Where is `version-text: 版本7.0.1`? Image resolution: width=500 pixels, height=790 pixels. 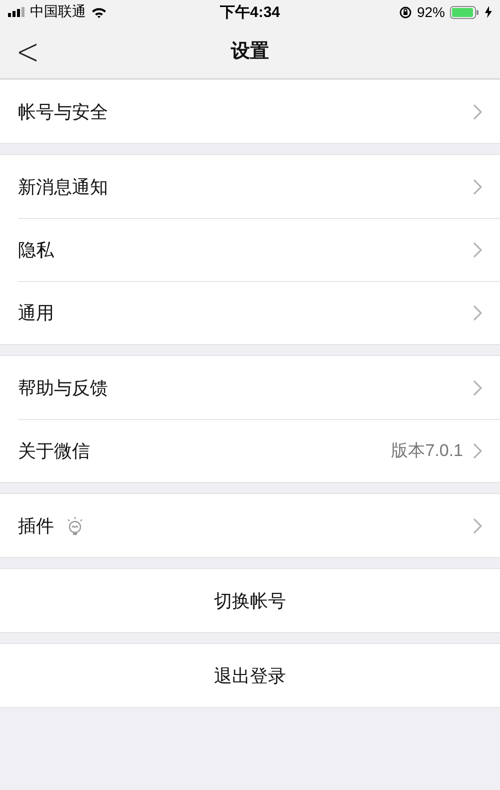
version-text: 版本7.0.1 is located at coordinates (427, 451).